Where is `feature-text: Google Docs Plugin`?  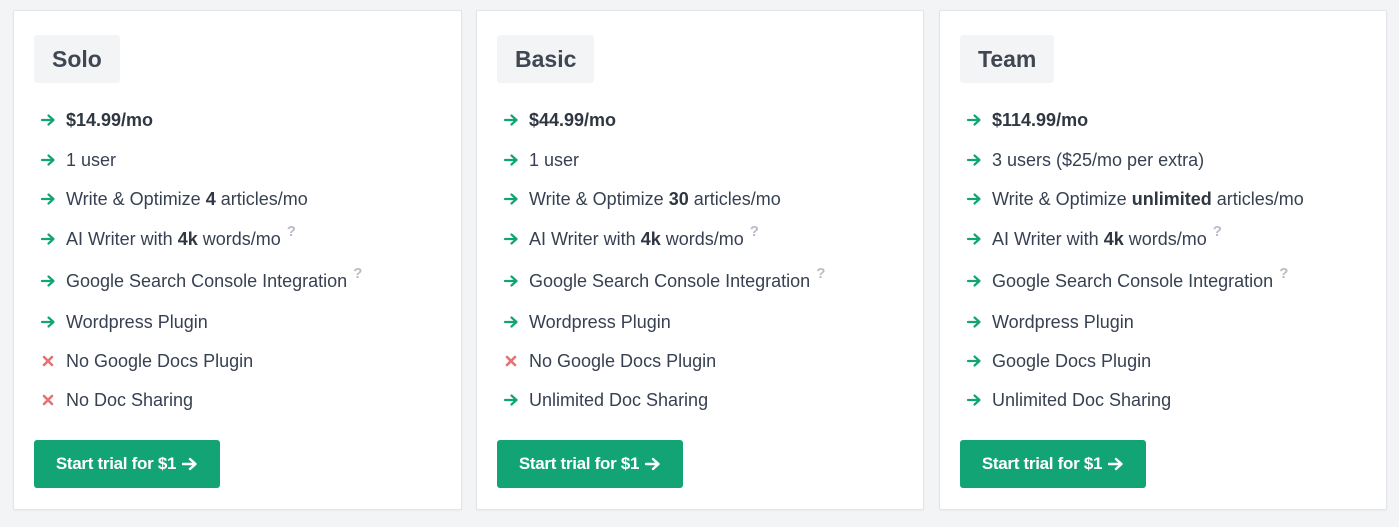
feature-text: Google Docs Plugin is located at coordinates (1071, 361).